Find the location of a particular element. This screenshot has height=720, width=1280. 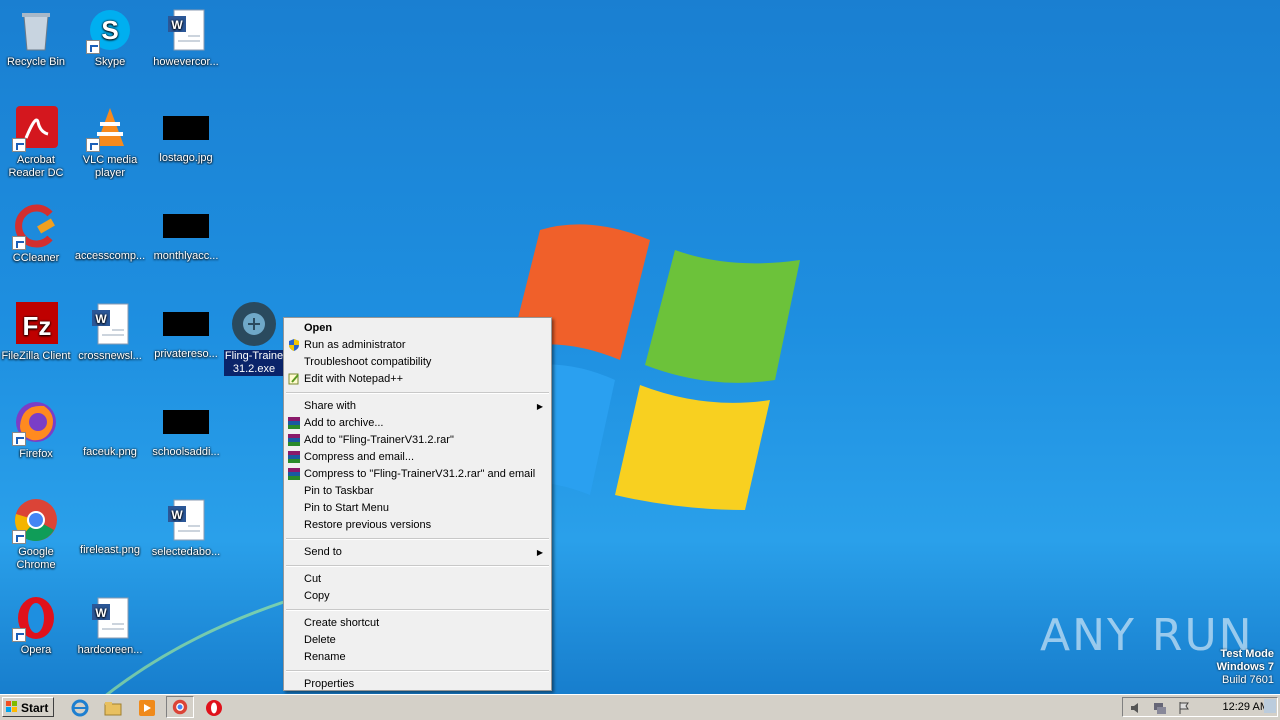

desktop-icon-filezilla: Fz FileZilla Client is located at coordinates (36, 331).